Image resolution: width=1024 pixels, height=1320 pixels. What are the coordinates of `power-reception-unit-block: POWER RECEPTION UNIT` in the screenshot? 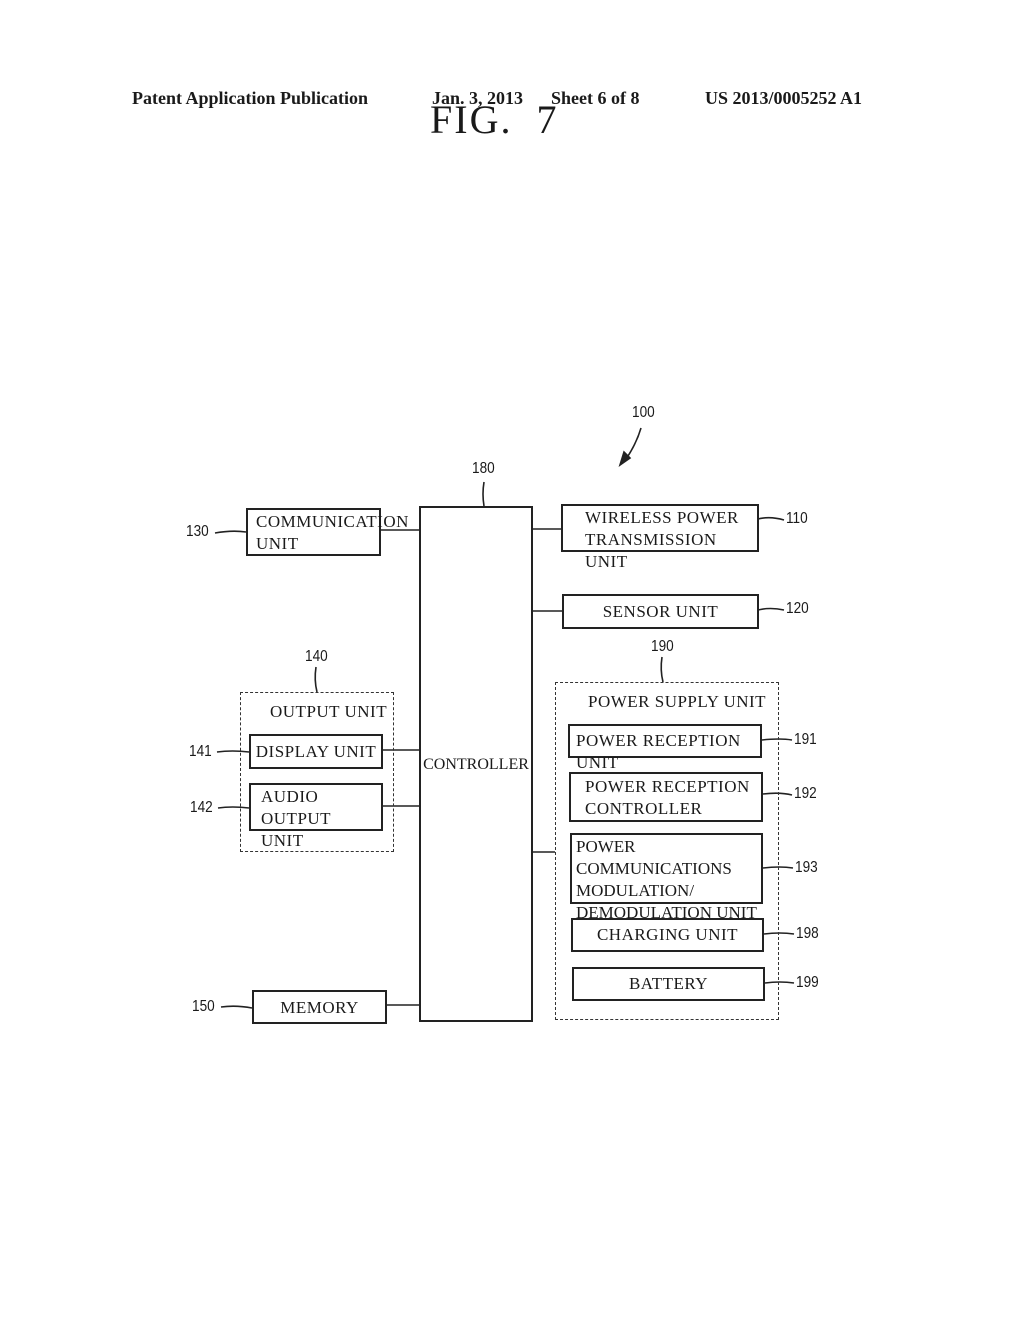 It's located at (665, 748).